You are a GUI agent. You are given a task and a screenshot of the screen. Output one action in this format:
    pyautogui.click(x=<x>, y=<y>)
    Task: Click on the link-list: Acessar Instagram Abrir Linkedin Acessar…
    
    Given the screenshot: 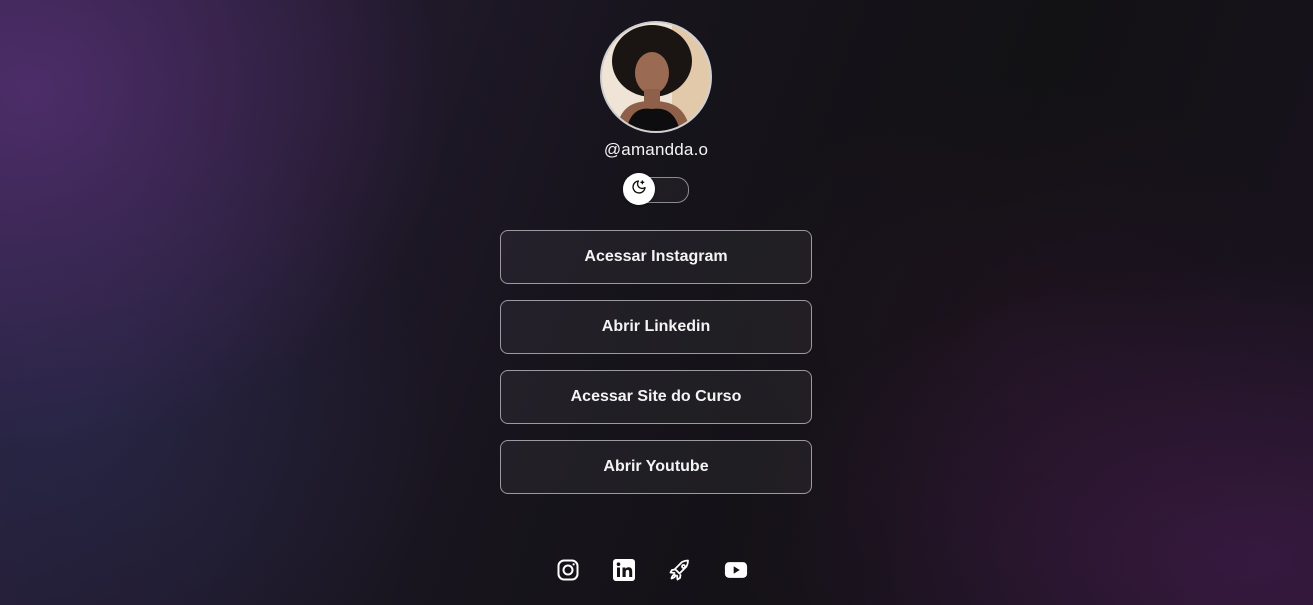 What is the action you would take?
    pyautogui.click(x=656, y=362)
    